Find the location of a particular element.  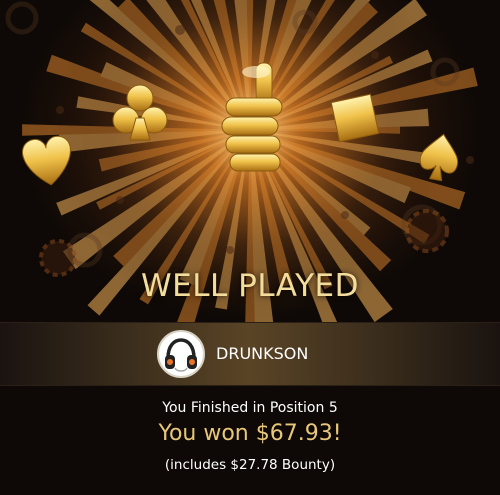

winnings-amount: You won $67.93! is located at coordinates (250, 433).